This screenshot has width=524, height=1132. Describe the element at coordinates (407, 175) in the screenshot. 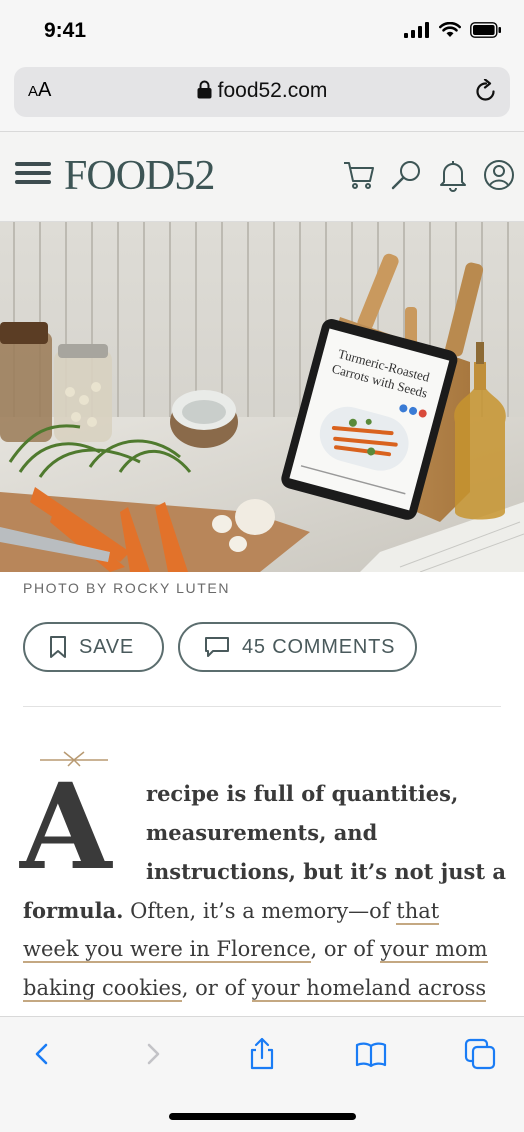

I see `search-icon` at that location.